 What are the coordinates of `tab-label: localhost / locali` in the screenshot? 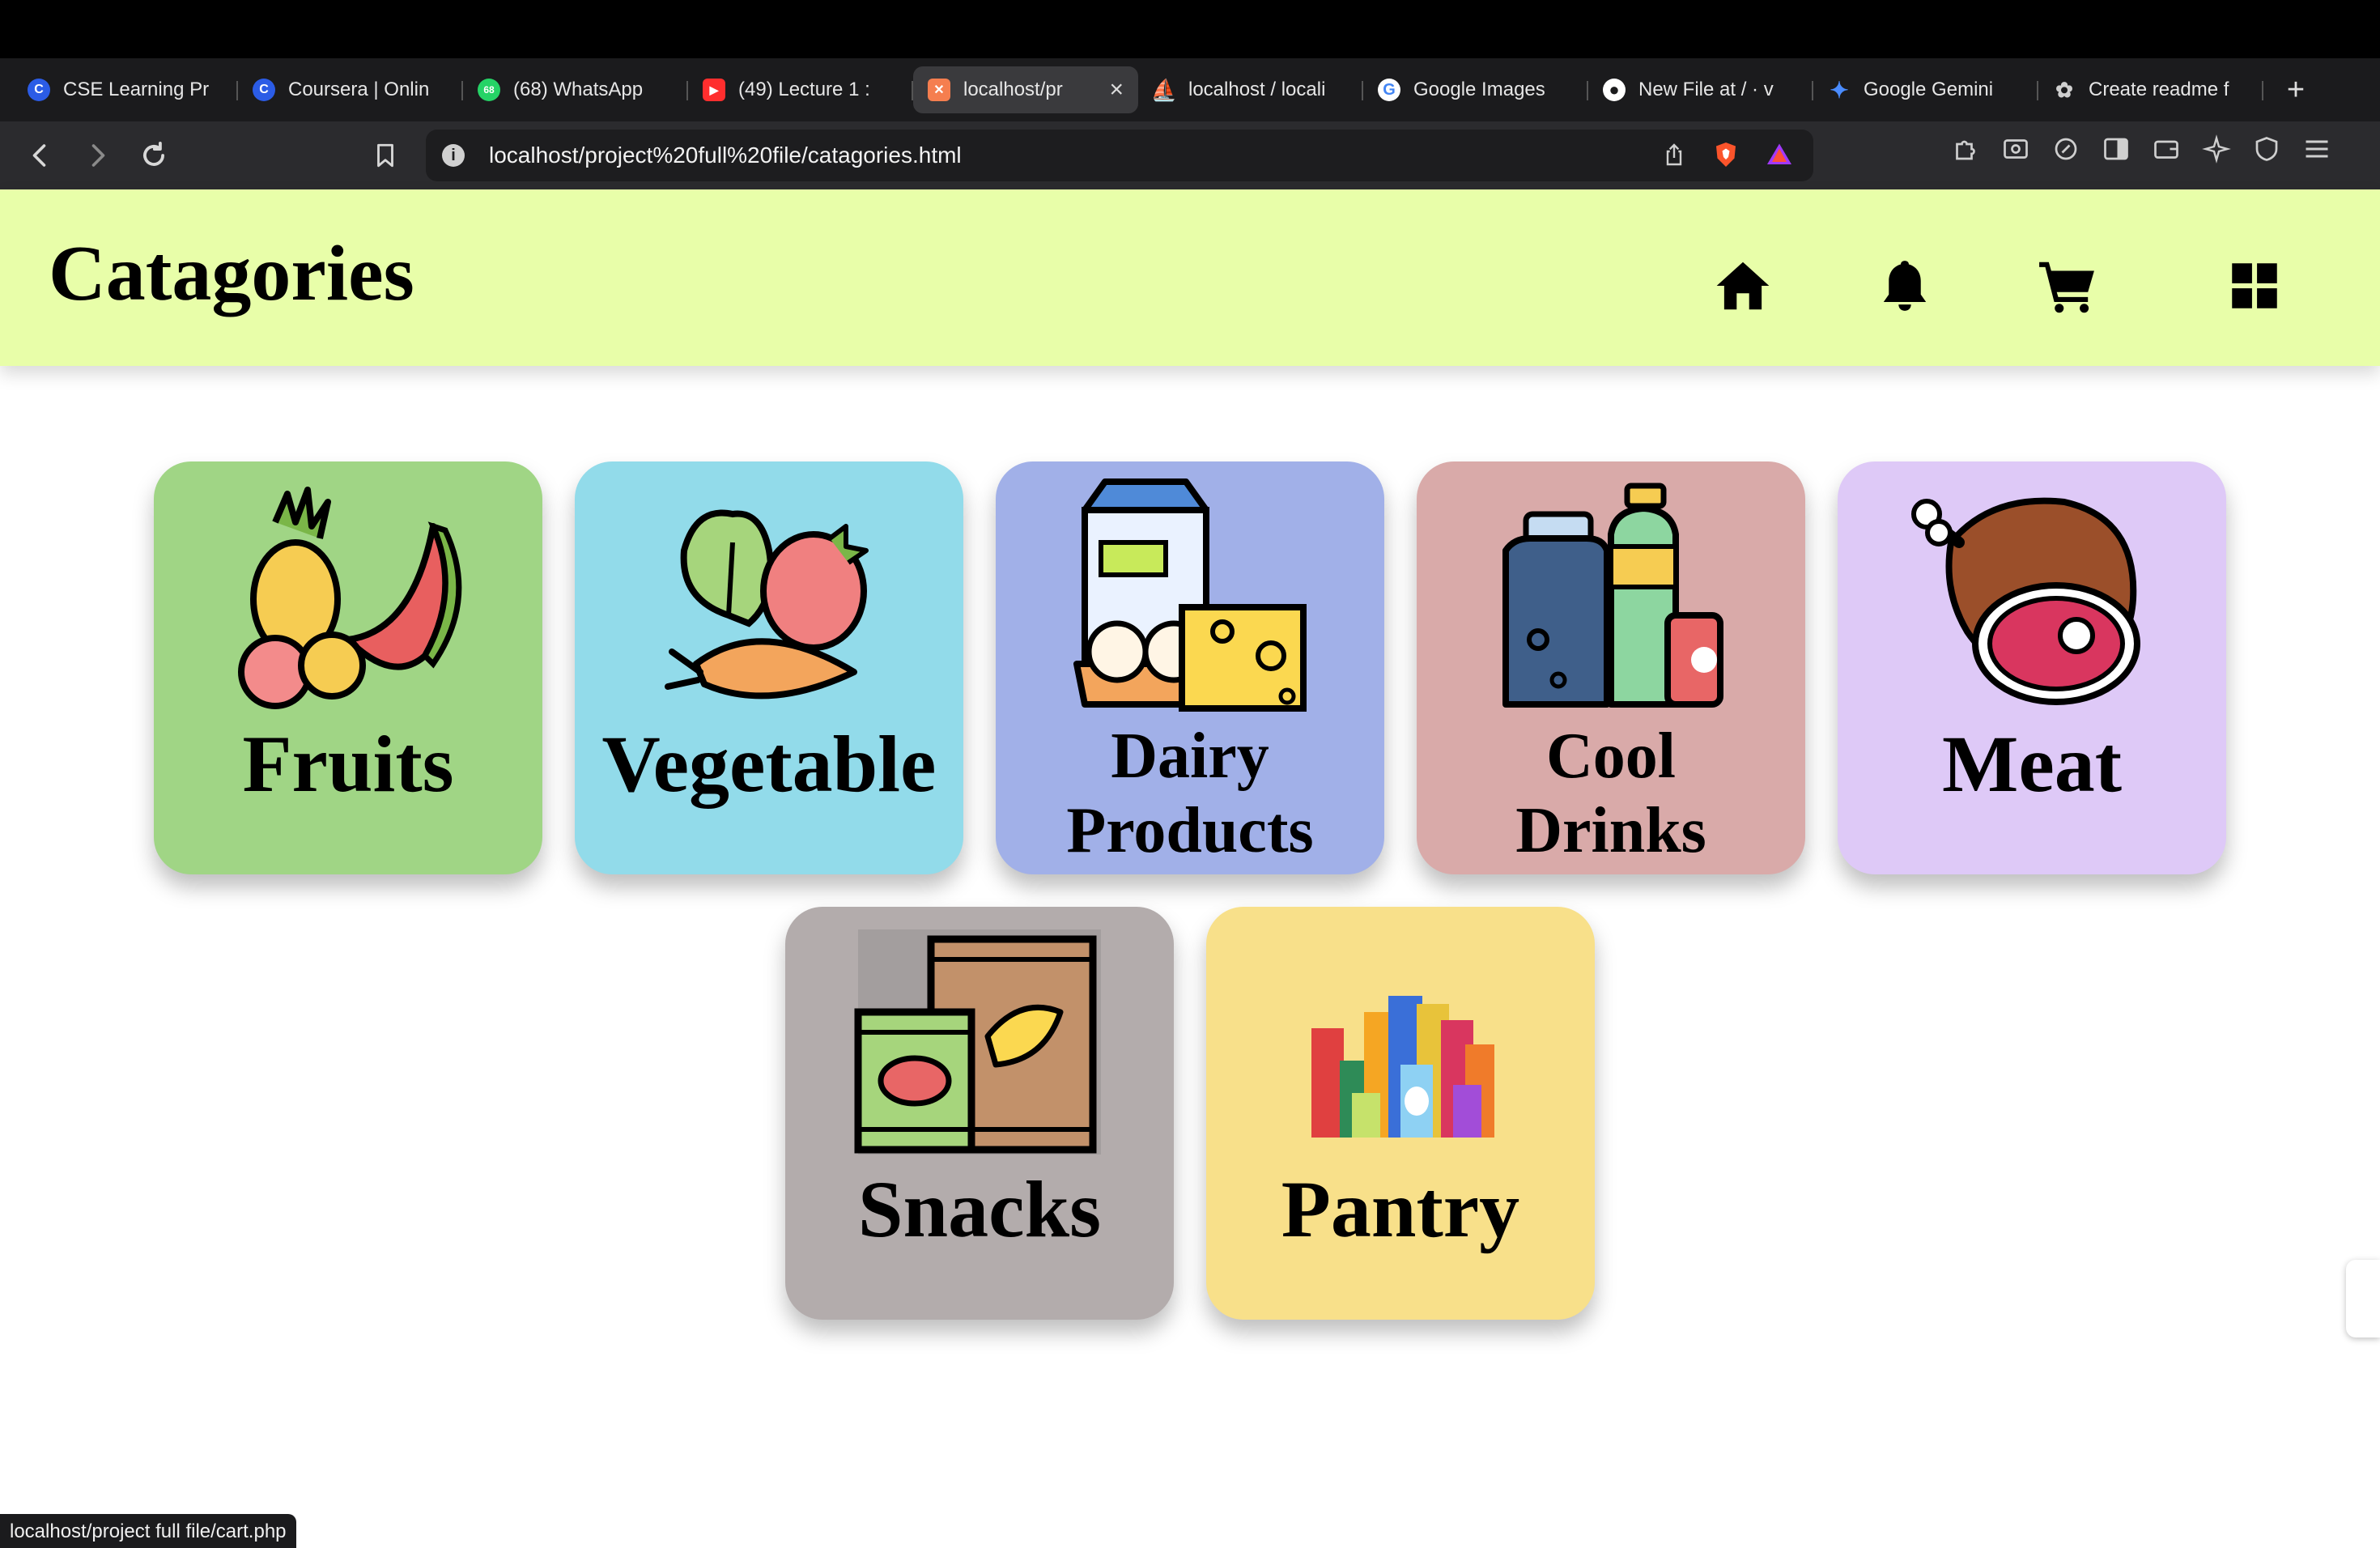 It's located at (1257, 89).